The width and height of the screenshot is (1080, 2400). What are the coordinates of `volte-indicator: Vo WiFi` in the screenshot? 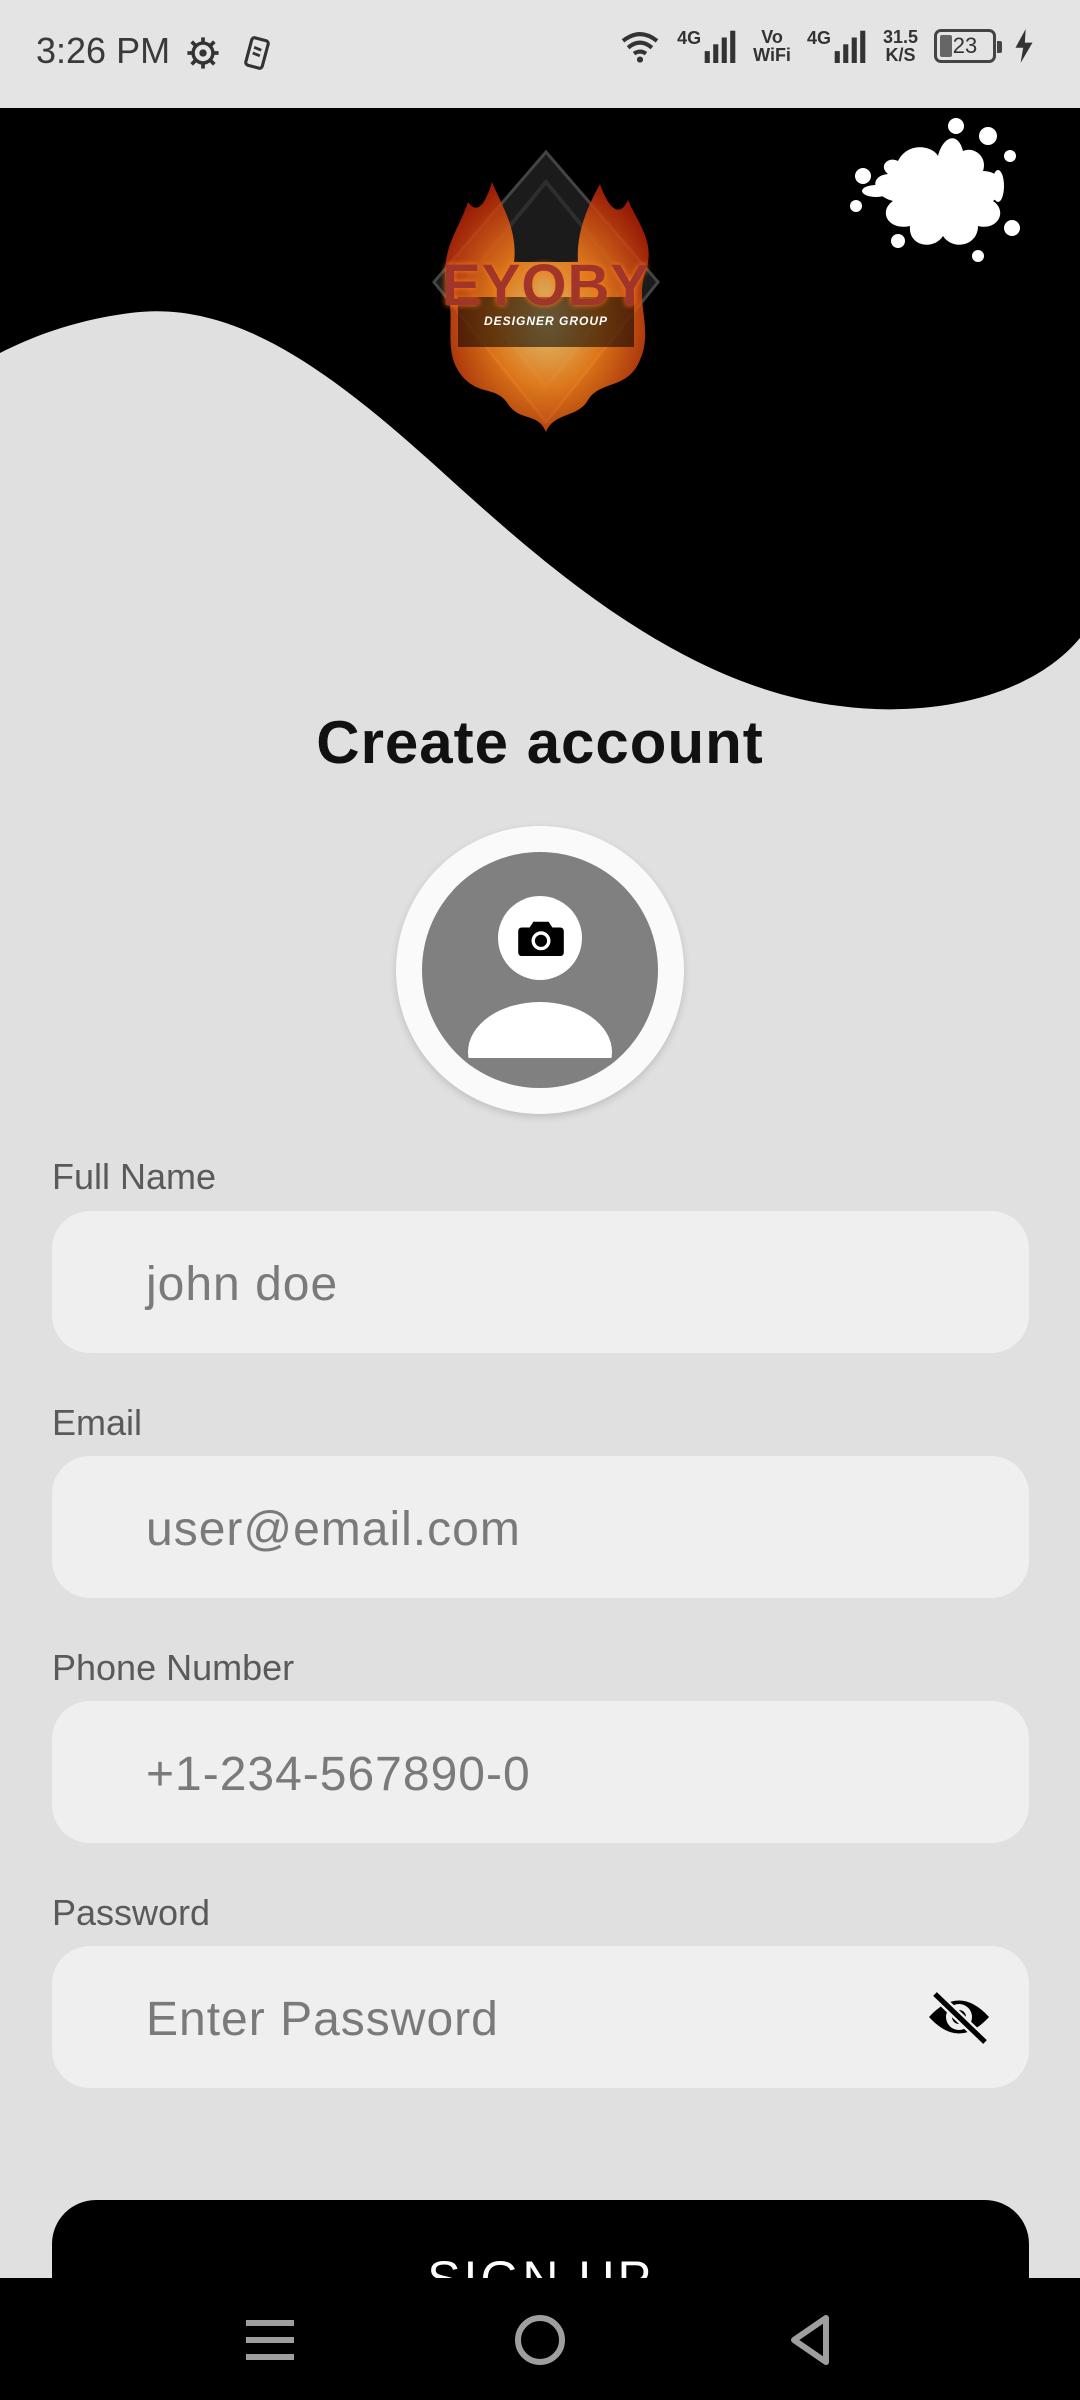 It's located at (772, 46).